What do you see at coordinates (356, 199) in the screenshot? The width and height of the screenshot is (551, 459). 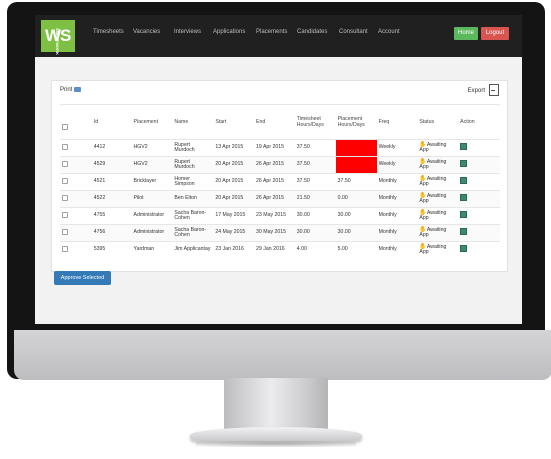 I see `cell-placement-hours: 0.00` at bounding box center [356, 199].